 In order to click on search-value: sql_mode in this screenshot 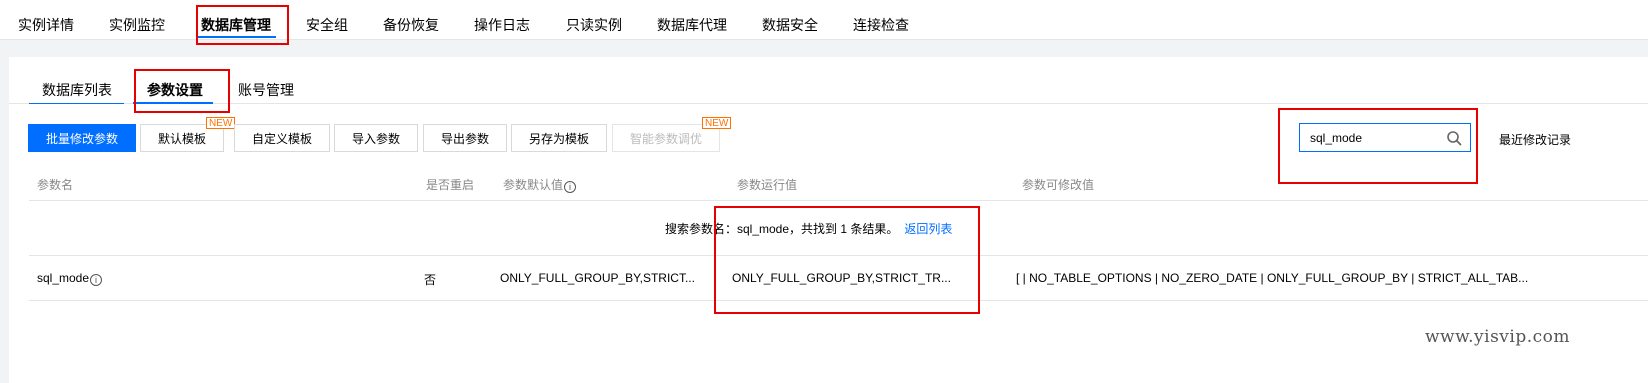, I will do `click(1336, 138)`.